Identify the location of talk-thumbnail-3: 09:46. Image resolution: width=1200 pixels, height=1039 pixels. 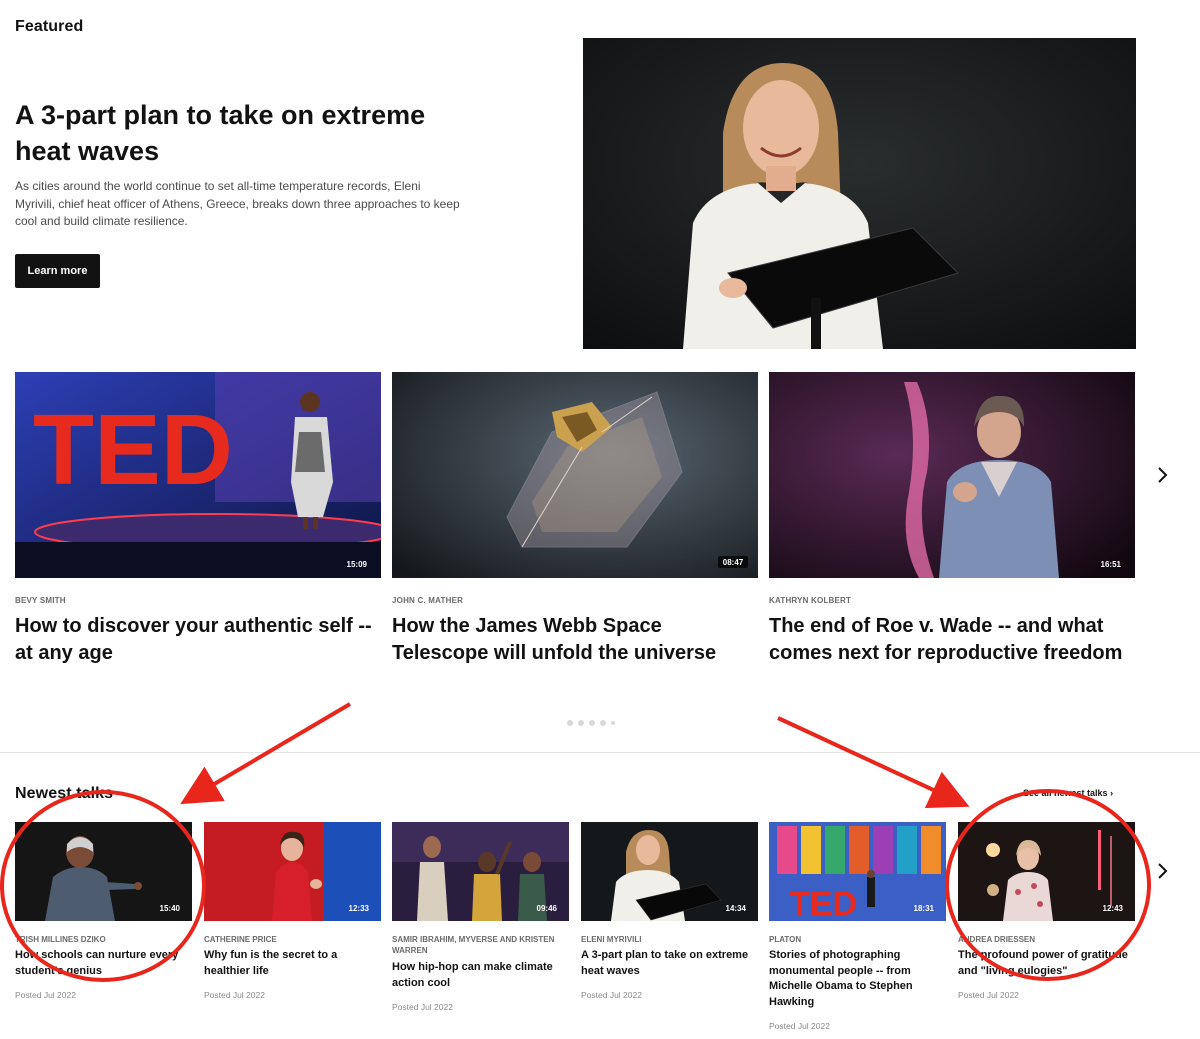
(480, 871).